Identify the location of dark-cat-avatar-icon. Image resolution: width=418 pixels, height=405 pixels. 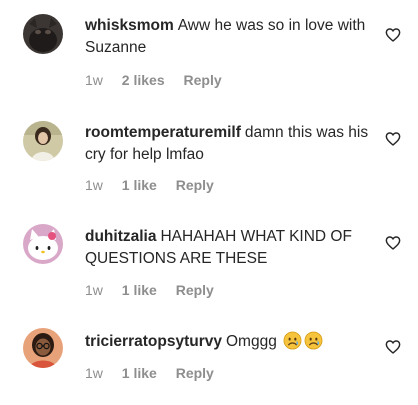
(43, 34).